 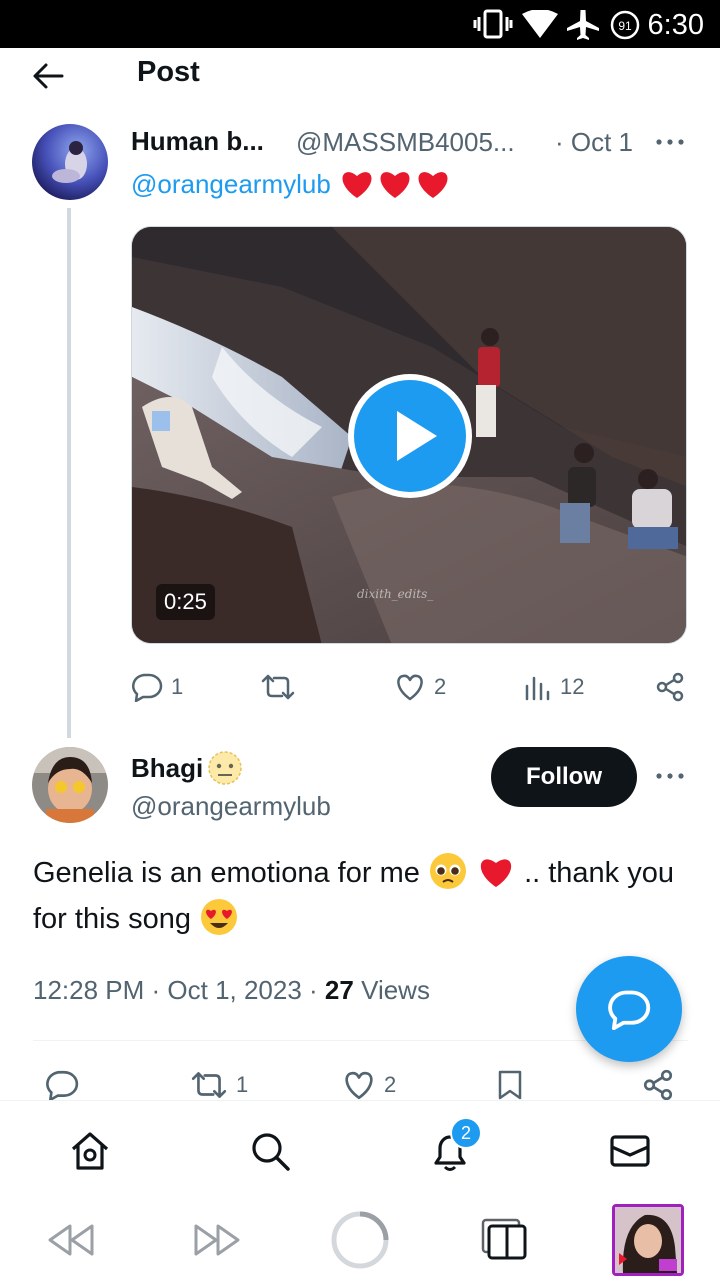 What do you see at coordinates (554, 687) in the screenshot?
I see `views-action: 12` at bounding box center [554, 687].